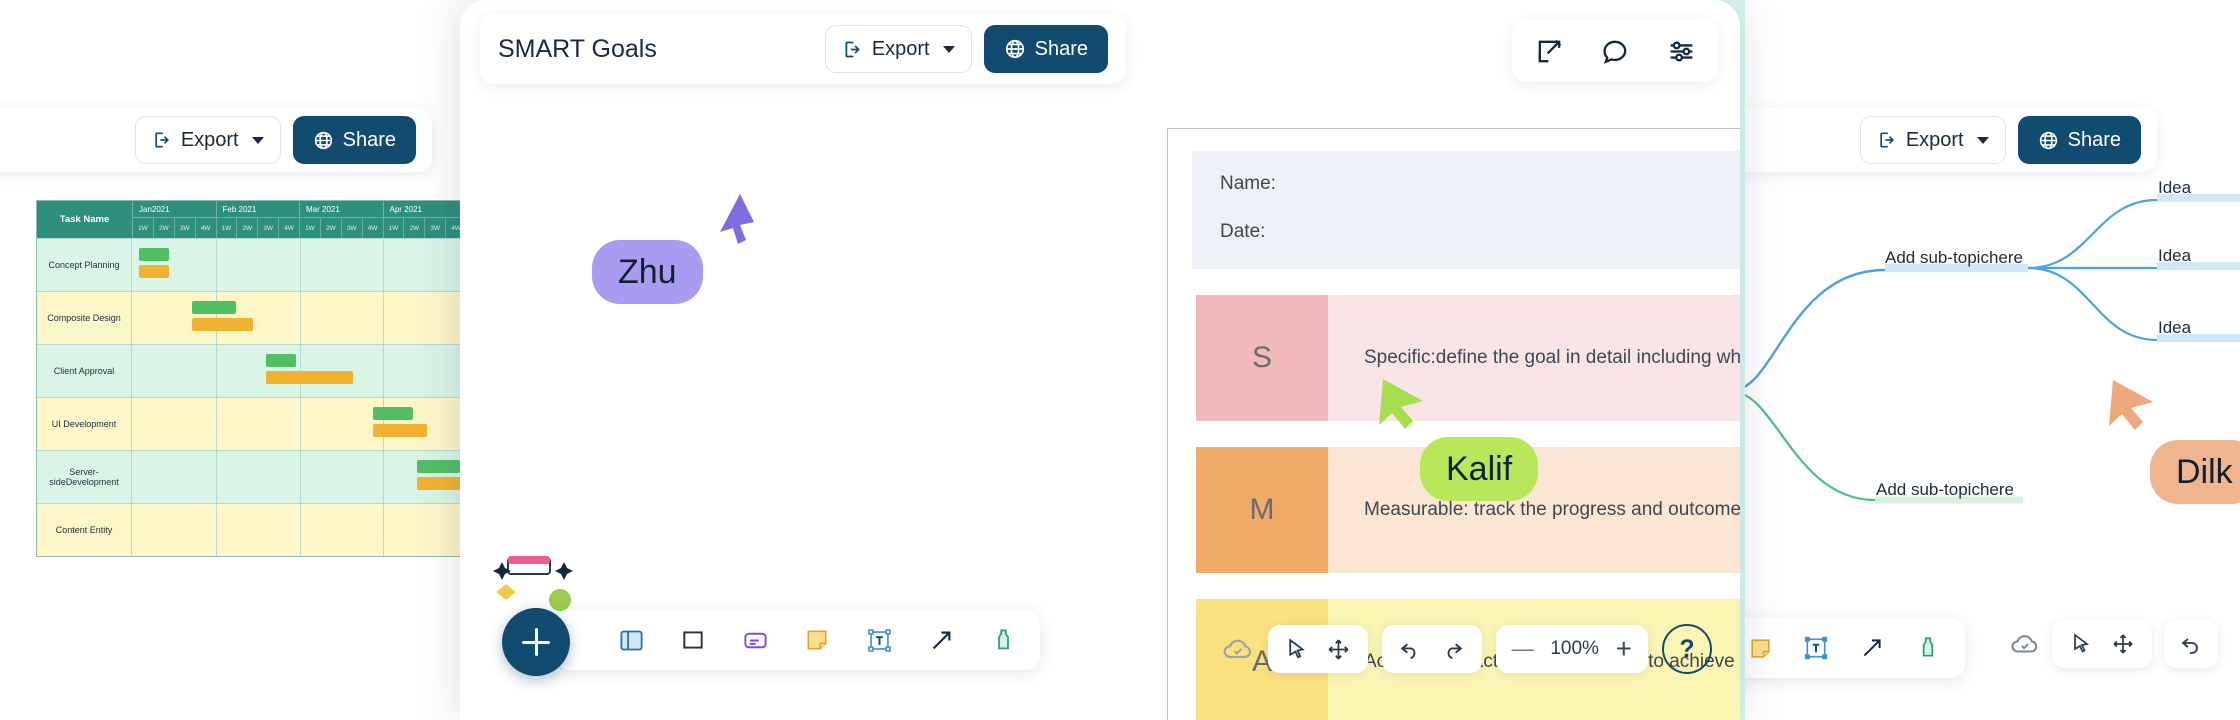  Describe the element at coordinates (354, 140) in the screenshot. I see `left-share-button: Share` at that location.